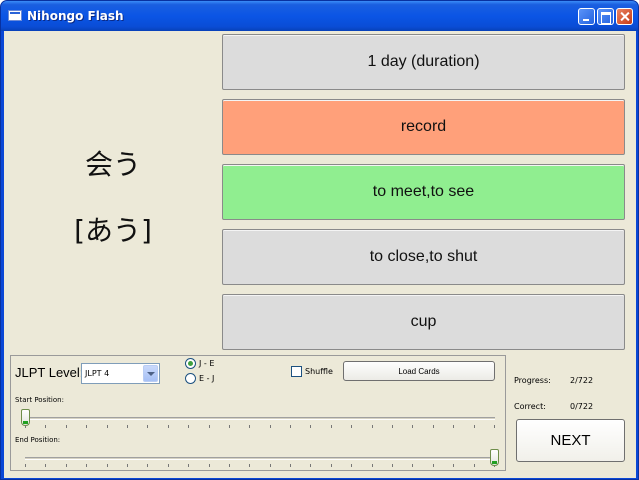 Image resolution: width=639 pixels, height=480 pixels. I want to click on progress-label: Progress:, so click(532, 380).